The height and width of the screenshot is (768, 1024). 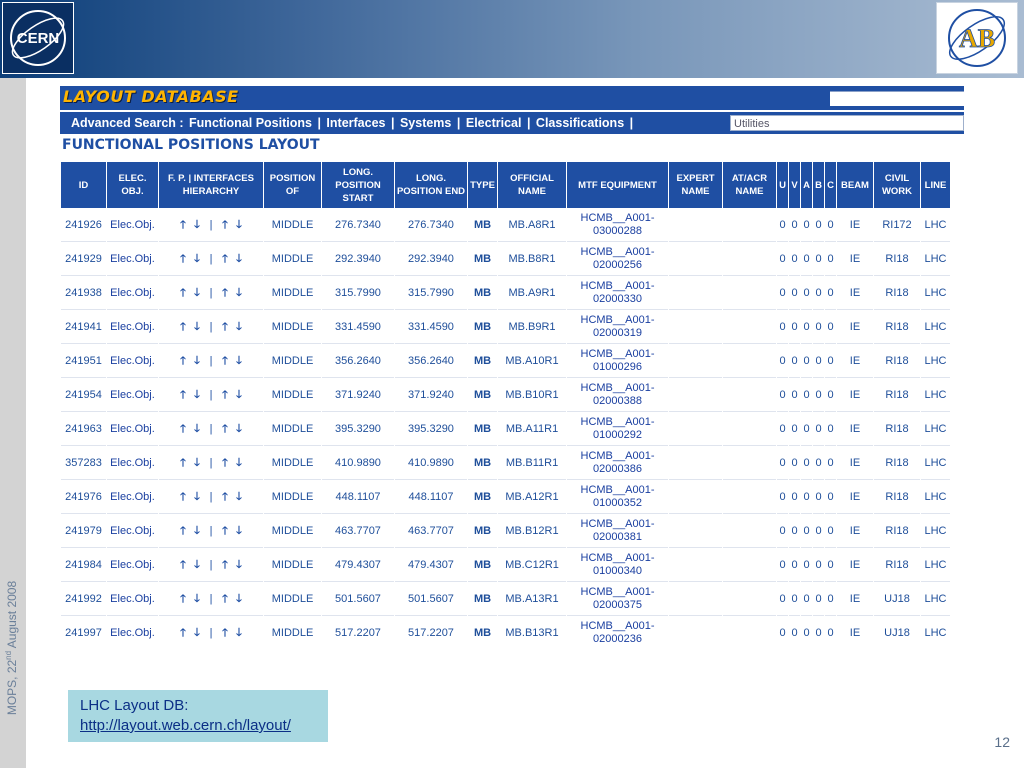 I want to click on cell-mtf-equipment: HCMB__A001-02000236, so click(x=617, y=632).